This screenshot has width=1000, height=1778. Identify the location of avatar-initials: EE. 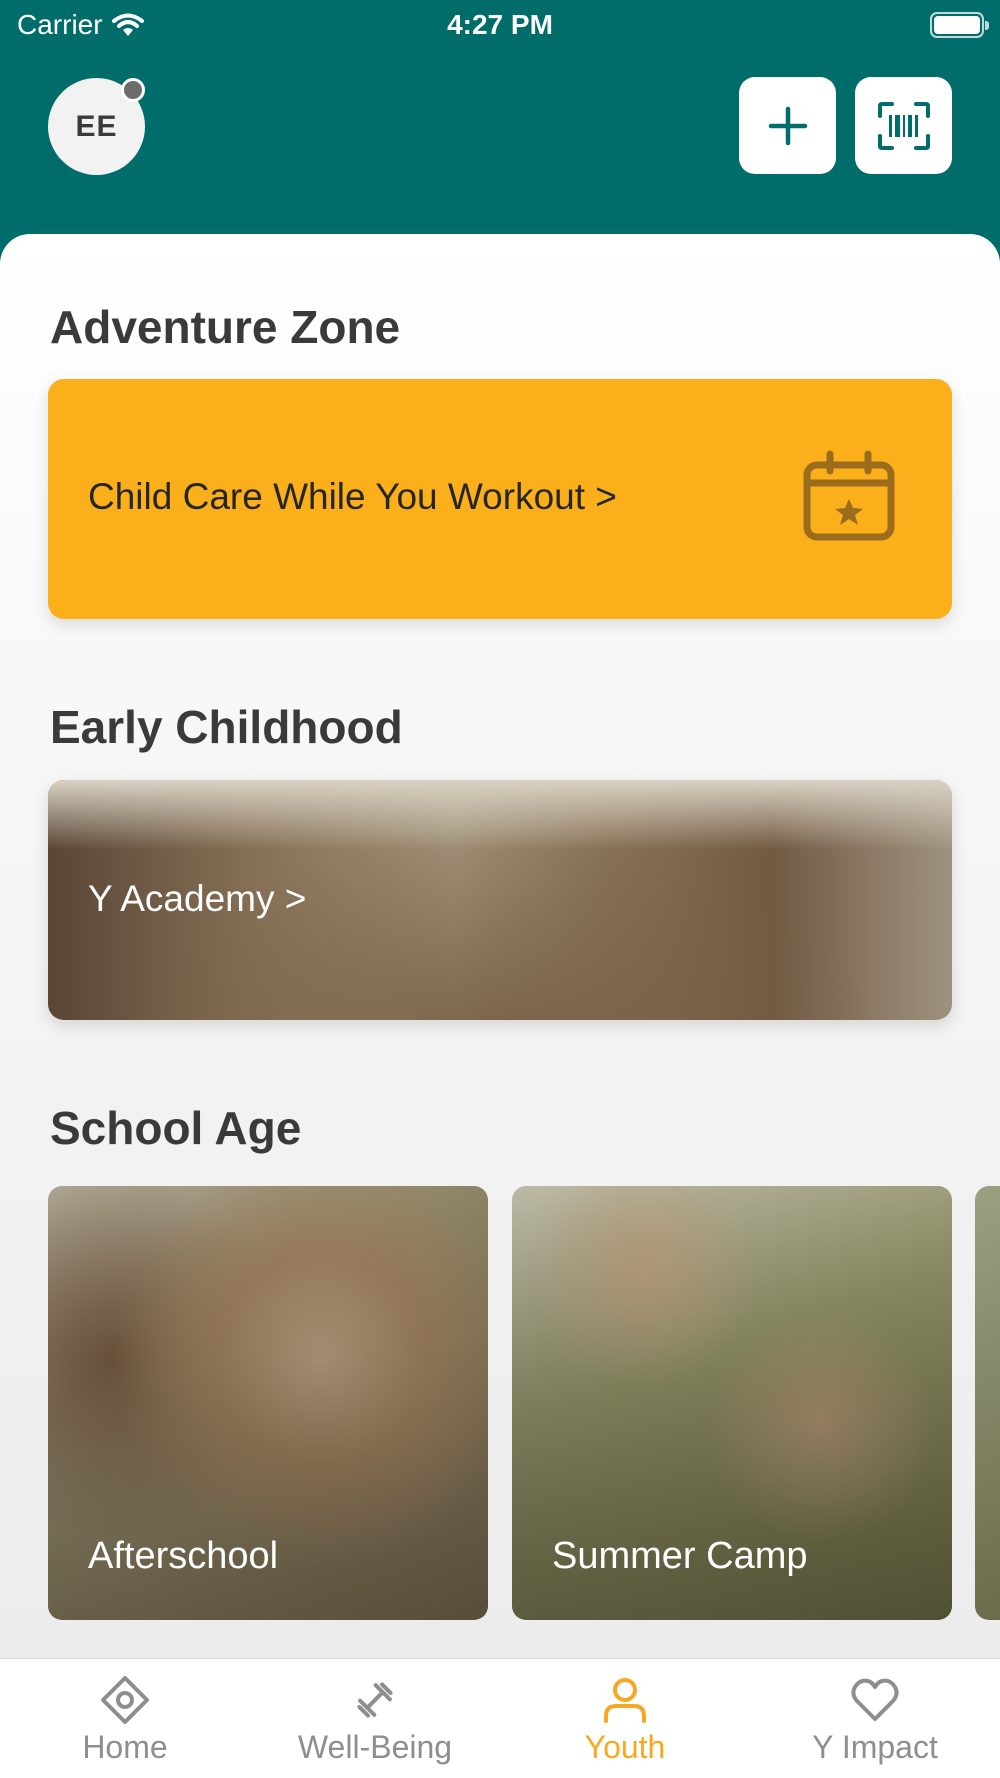
(96, 126).